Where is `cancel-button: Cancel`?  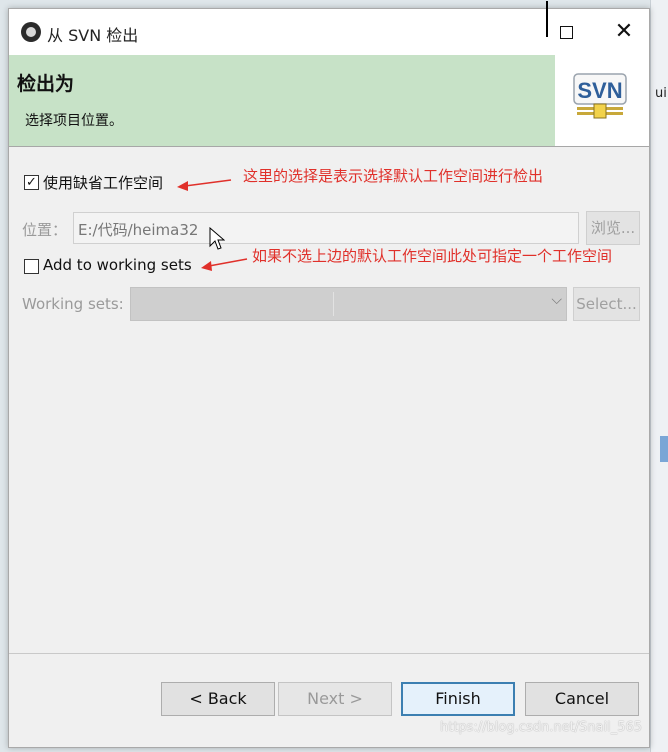
cancel-button: Cancel is located at coordinates (582, 699).